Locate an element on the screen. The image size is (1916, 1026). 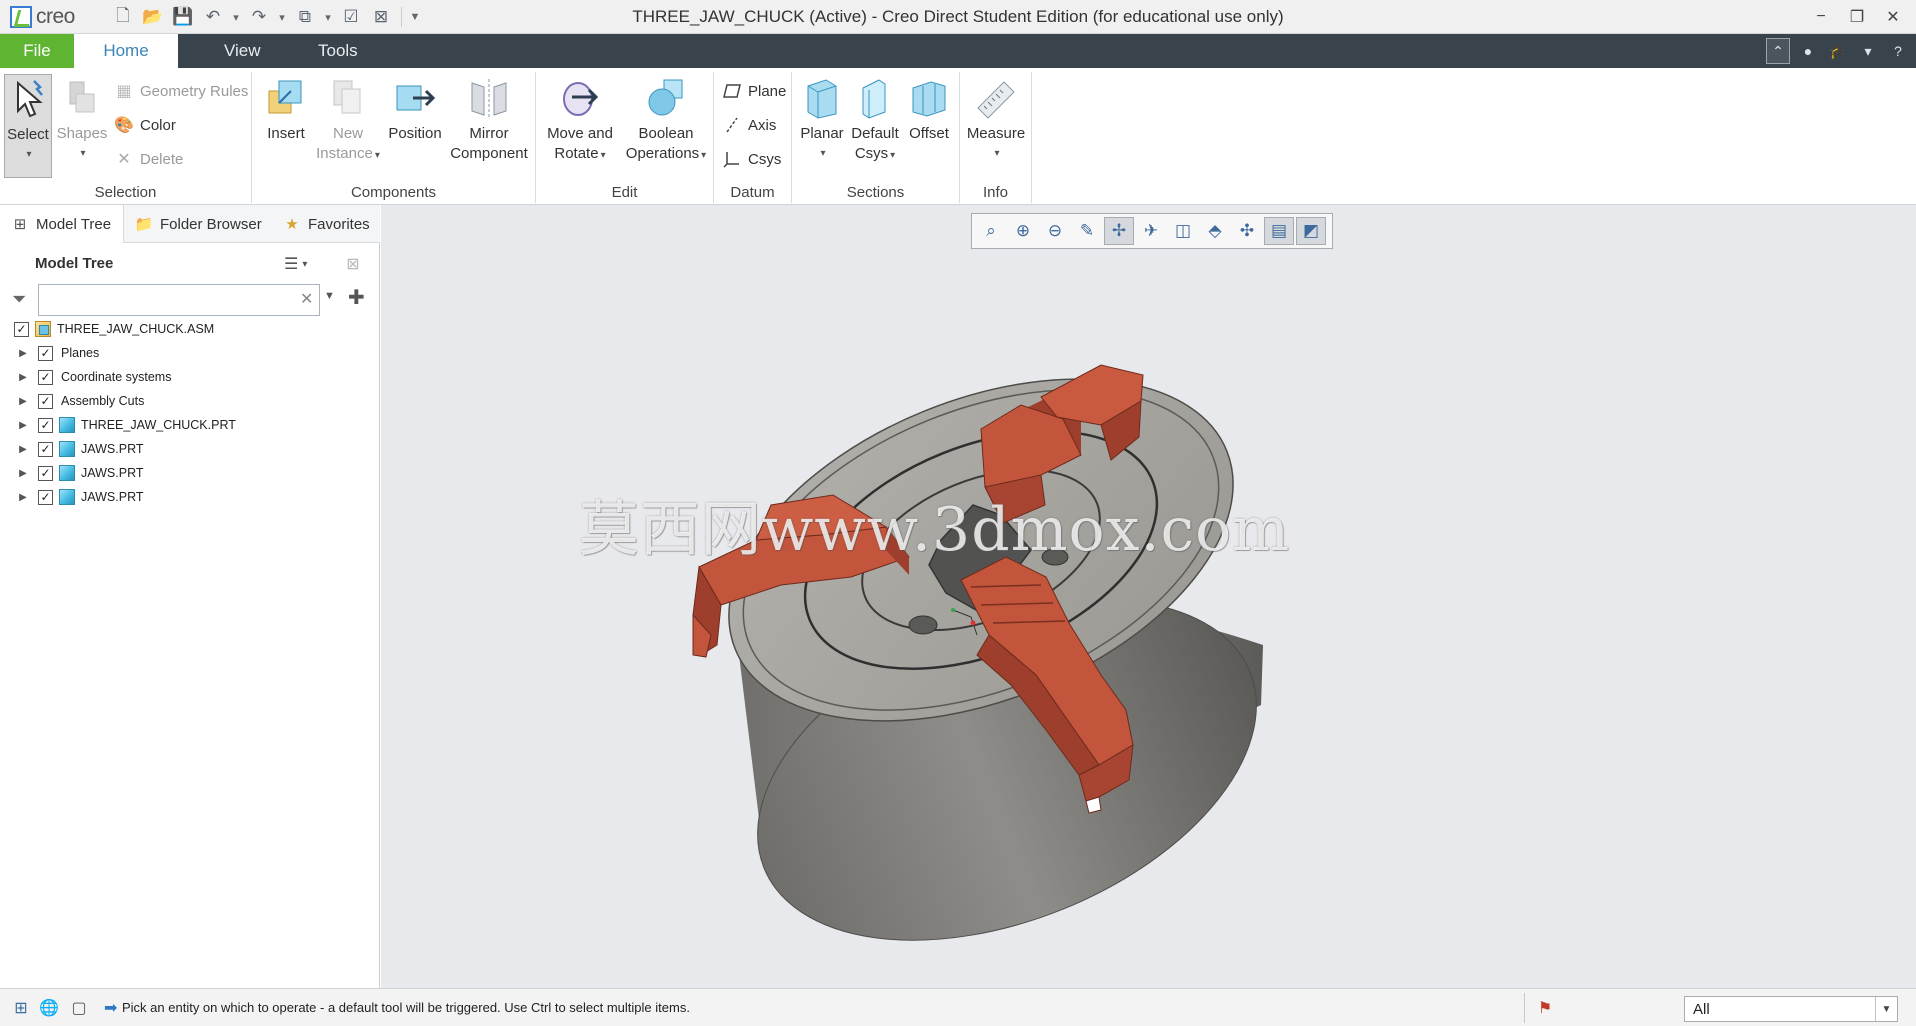
tree-row-coordinate-systems: ▶ ✓ Coordinate systems is located at coordinates (190, 377).